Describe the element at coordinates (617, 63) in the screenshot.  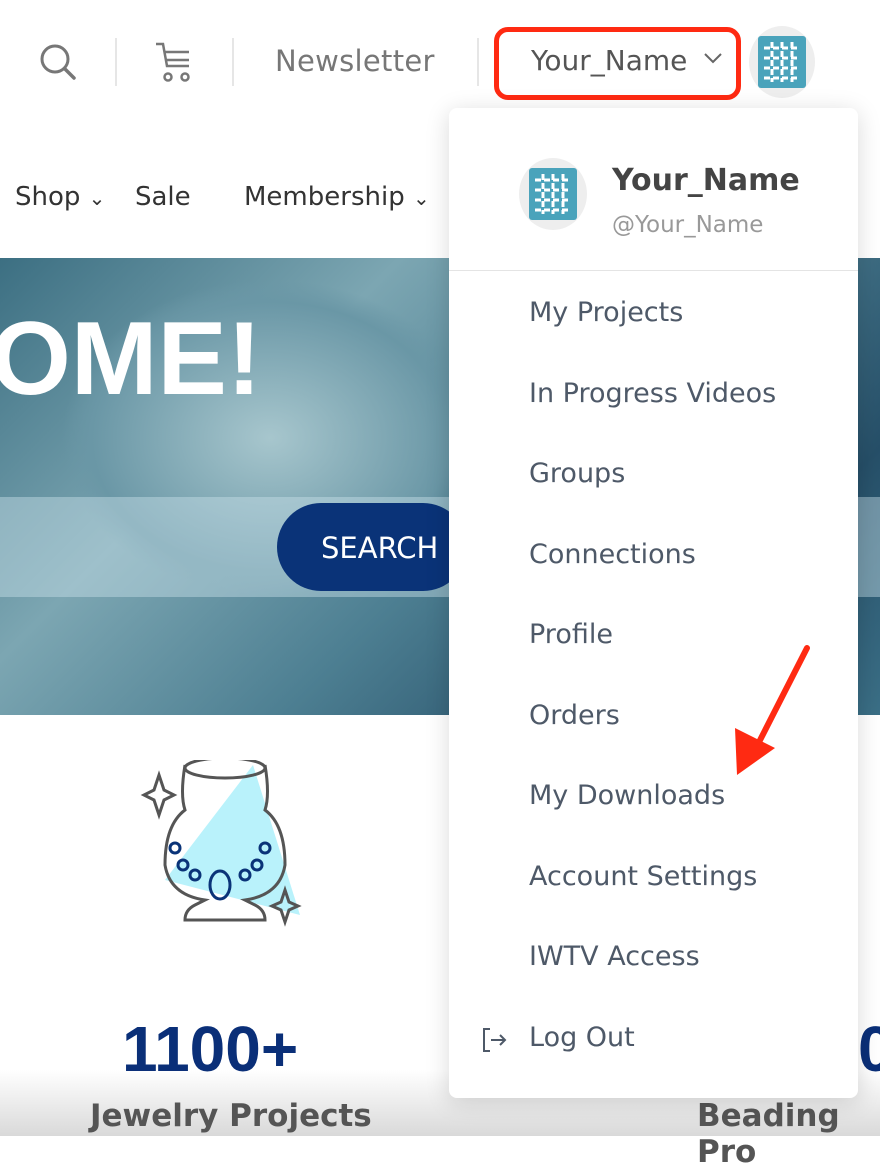
I see `highlight-box` at that location.